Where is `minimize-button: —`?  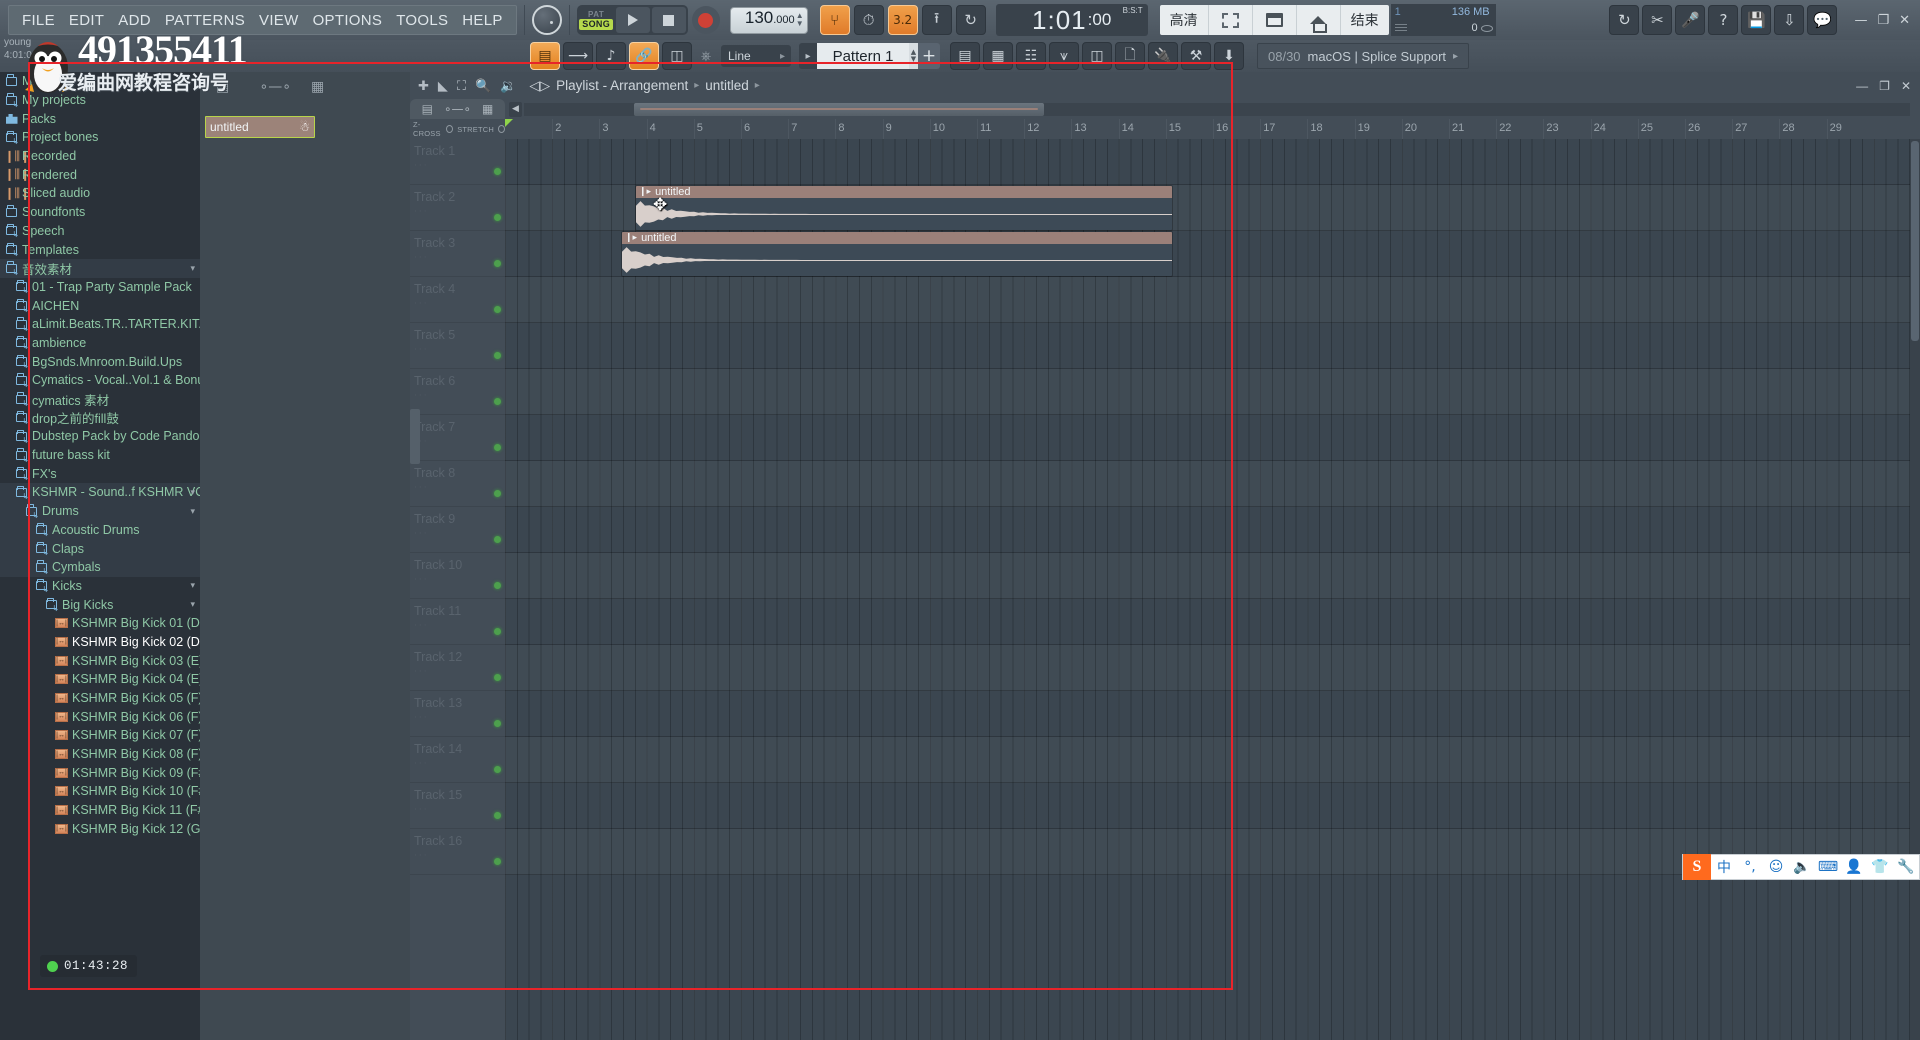 minimize-button: — is located at coordinates (1860, 20).